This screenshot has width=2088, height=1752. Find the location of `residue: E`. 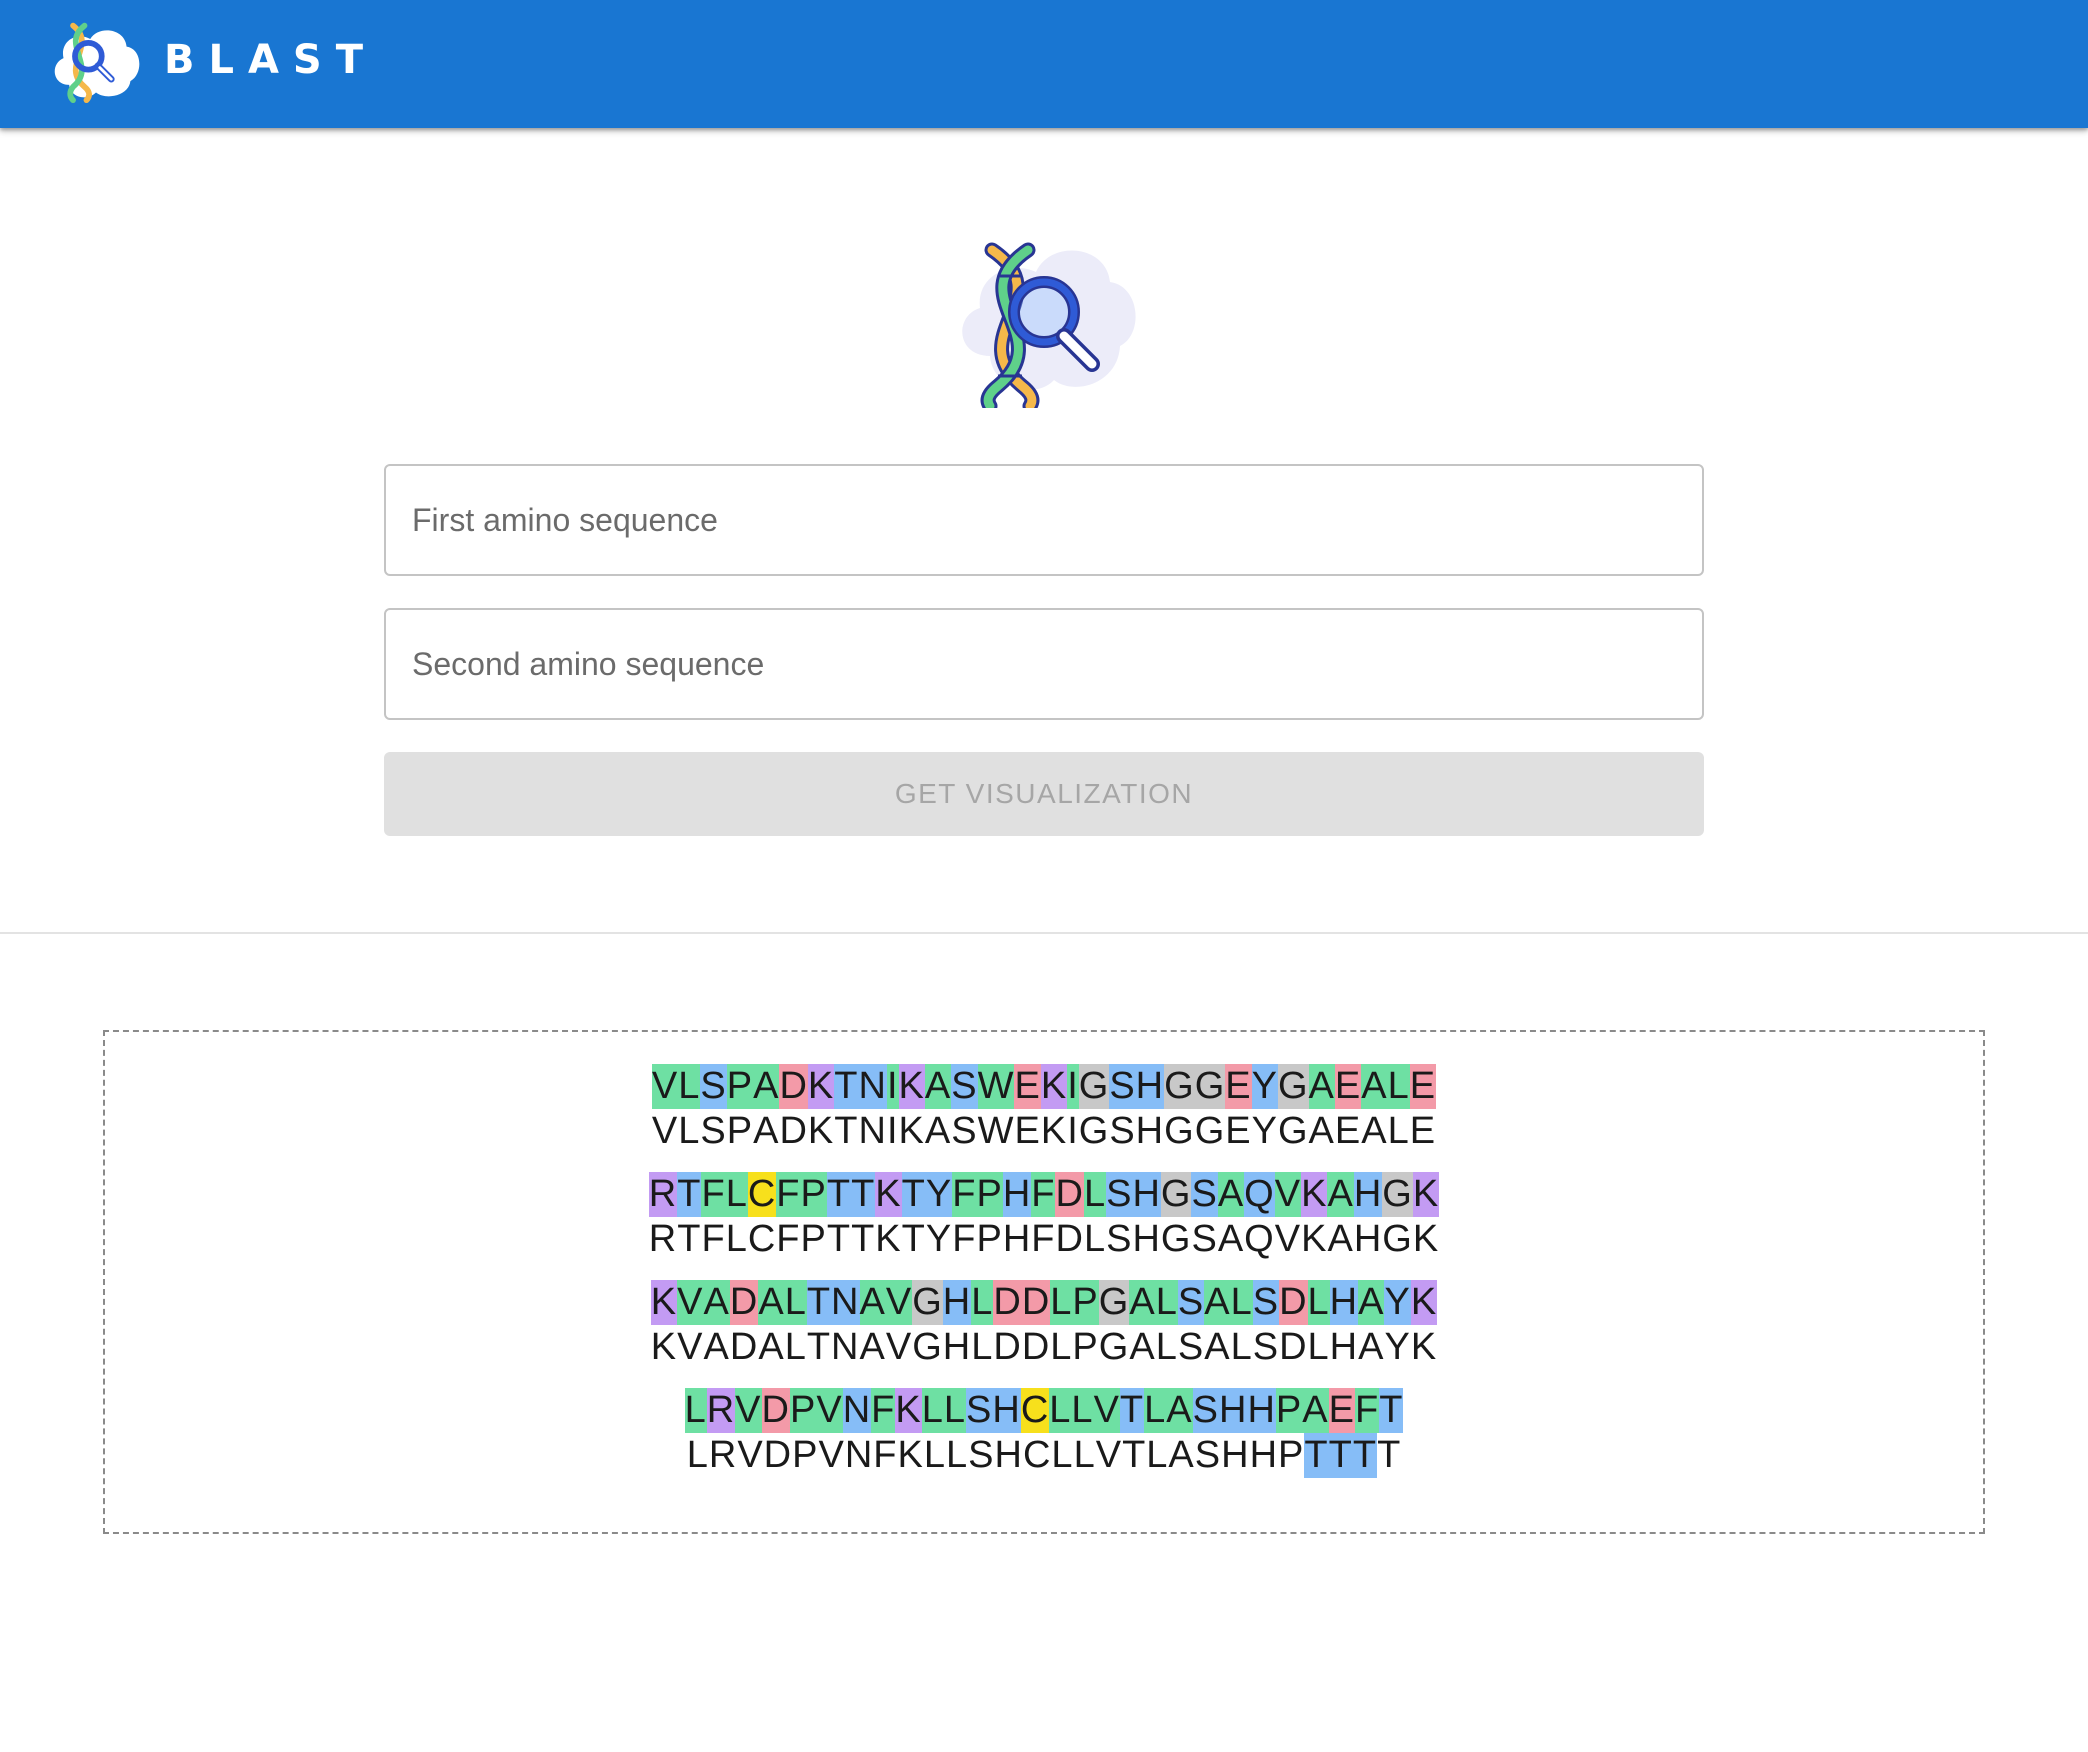

residue: E is located at coordinates (1341, 1410).